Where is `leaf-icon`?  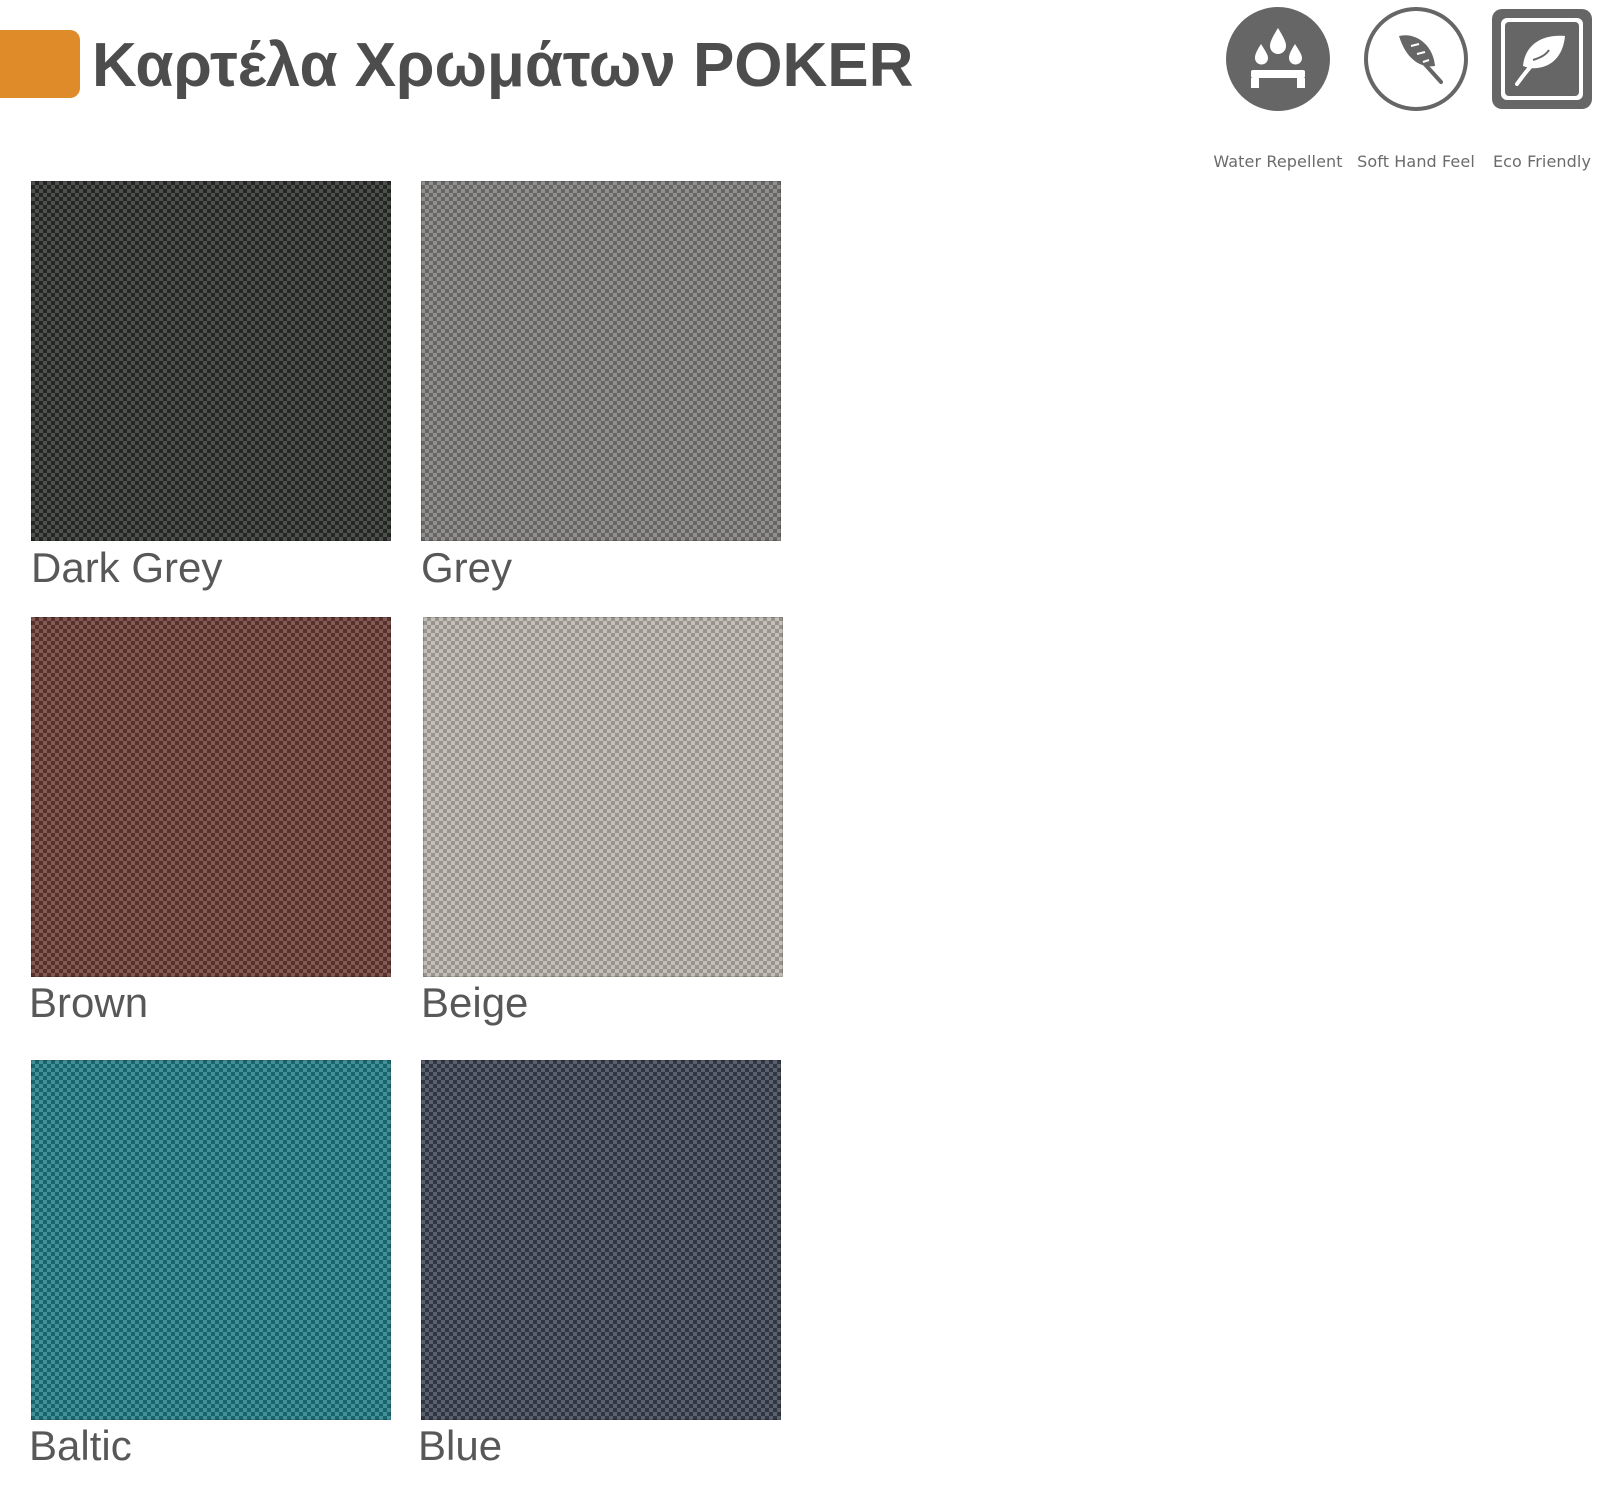 leaf-icon is located at coordinates (1542, 59).